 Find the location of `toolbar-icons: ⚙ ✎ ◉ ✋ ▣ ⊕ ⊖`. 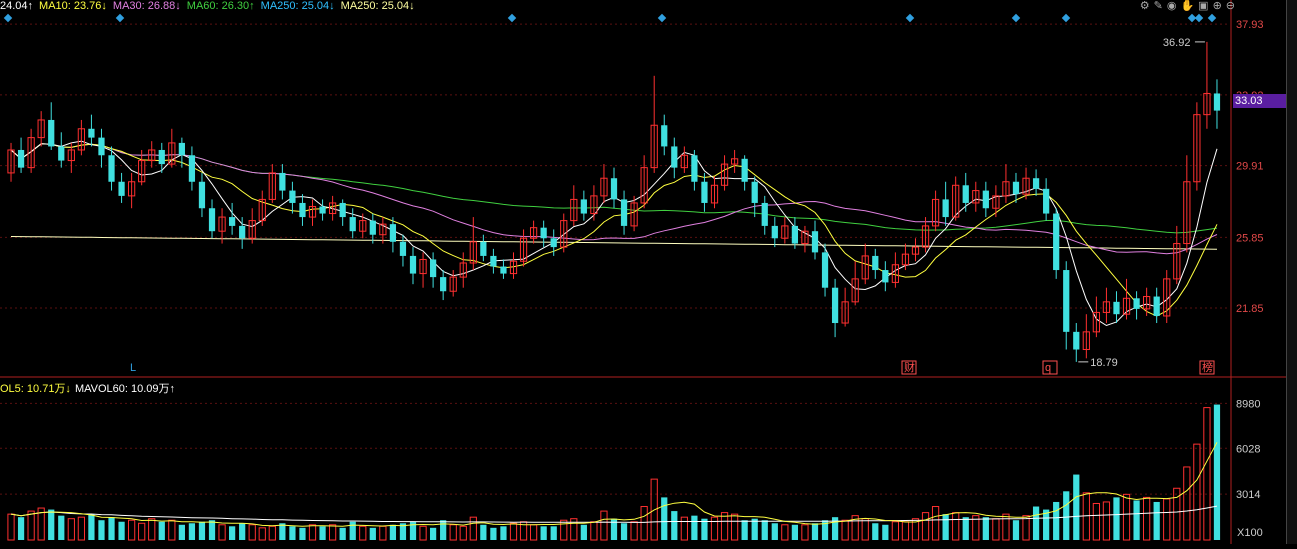

toolbar-icons: ⚙ ✎ ◉ ✋ ▣ ⊕ ⊖ is located at coordinates (1187, 6).